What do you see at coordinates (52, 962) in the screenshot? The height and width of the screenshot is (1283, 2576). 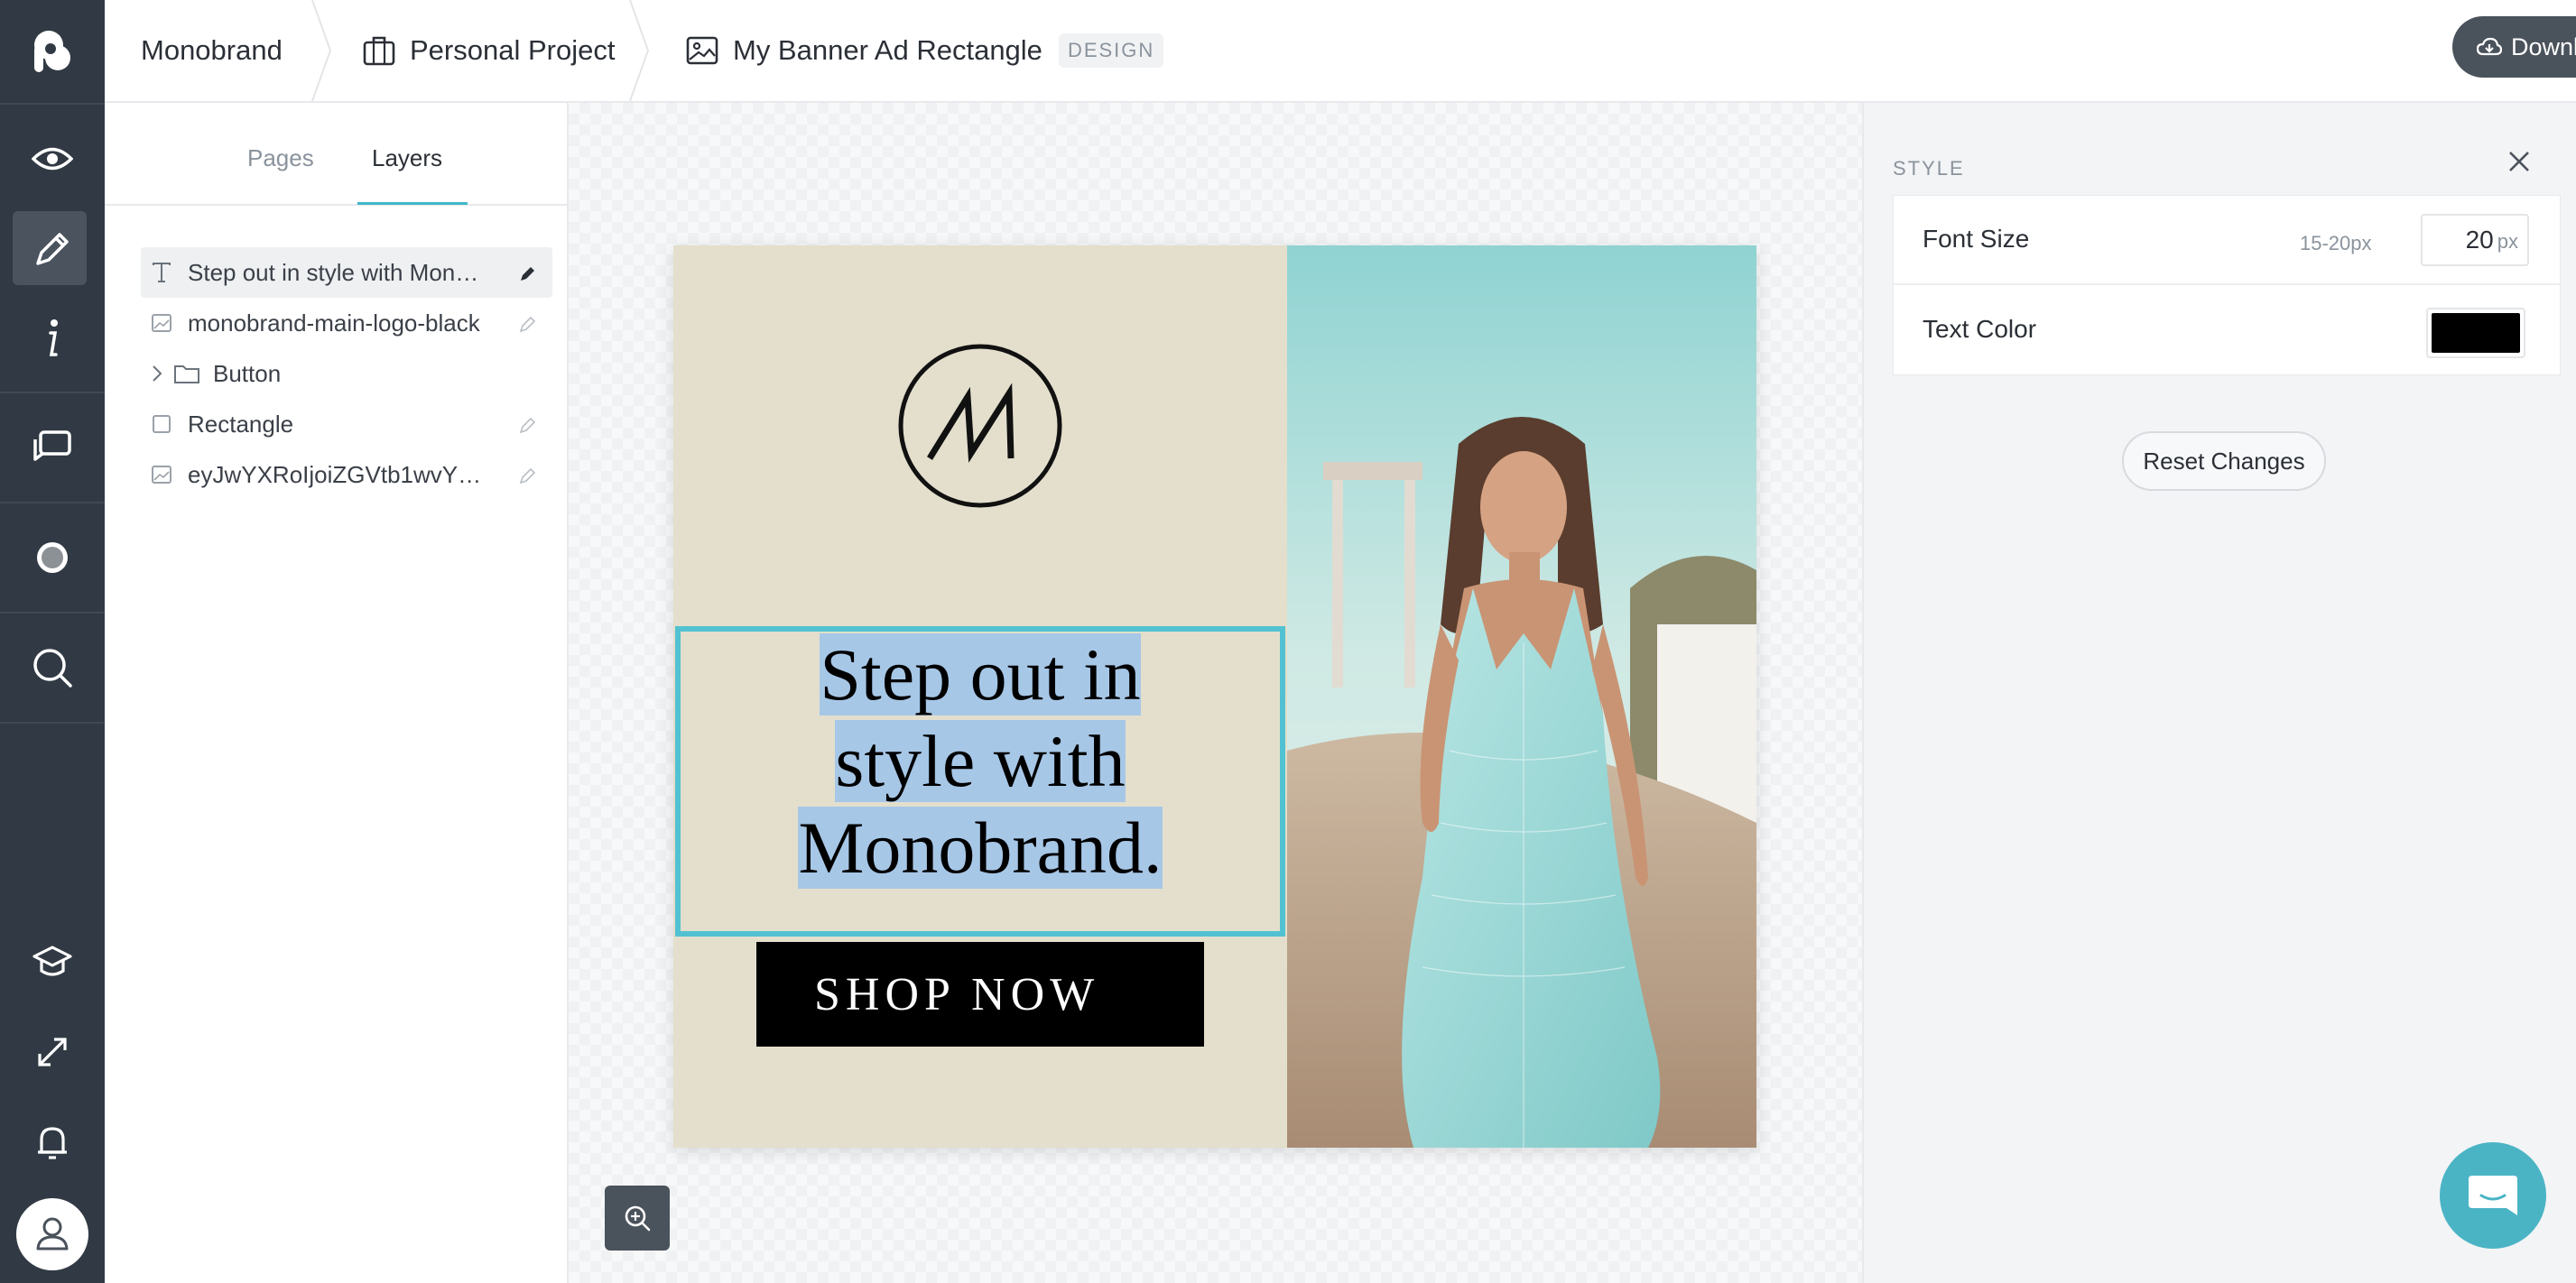 I see `graduation-cap-icon` at bounding box center [52, 962].